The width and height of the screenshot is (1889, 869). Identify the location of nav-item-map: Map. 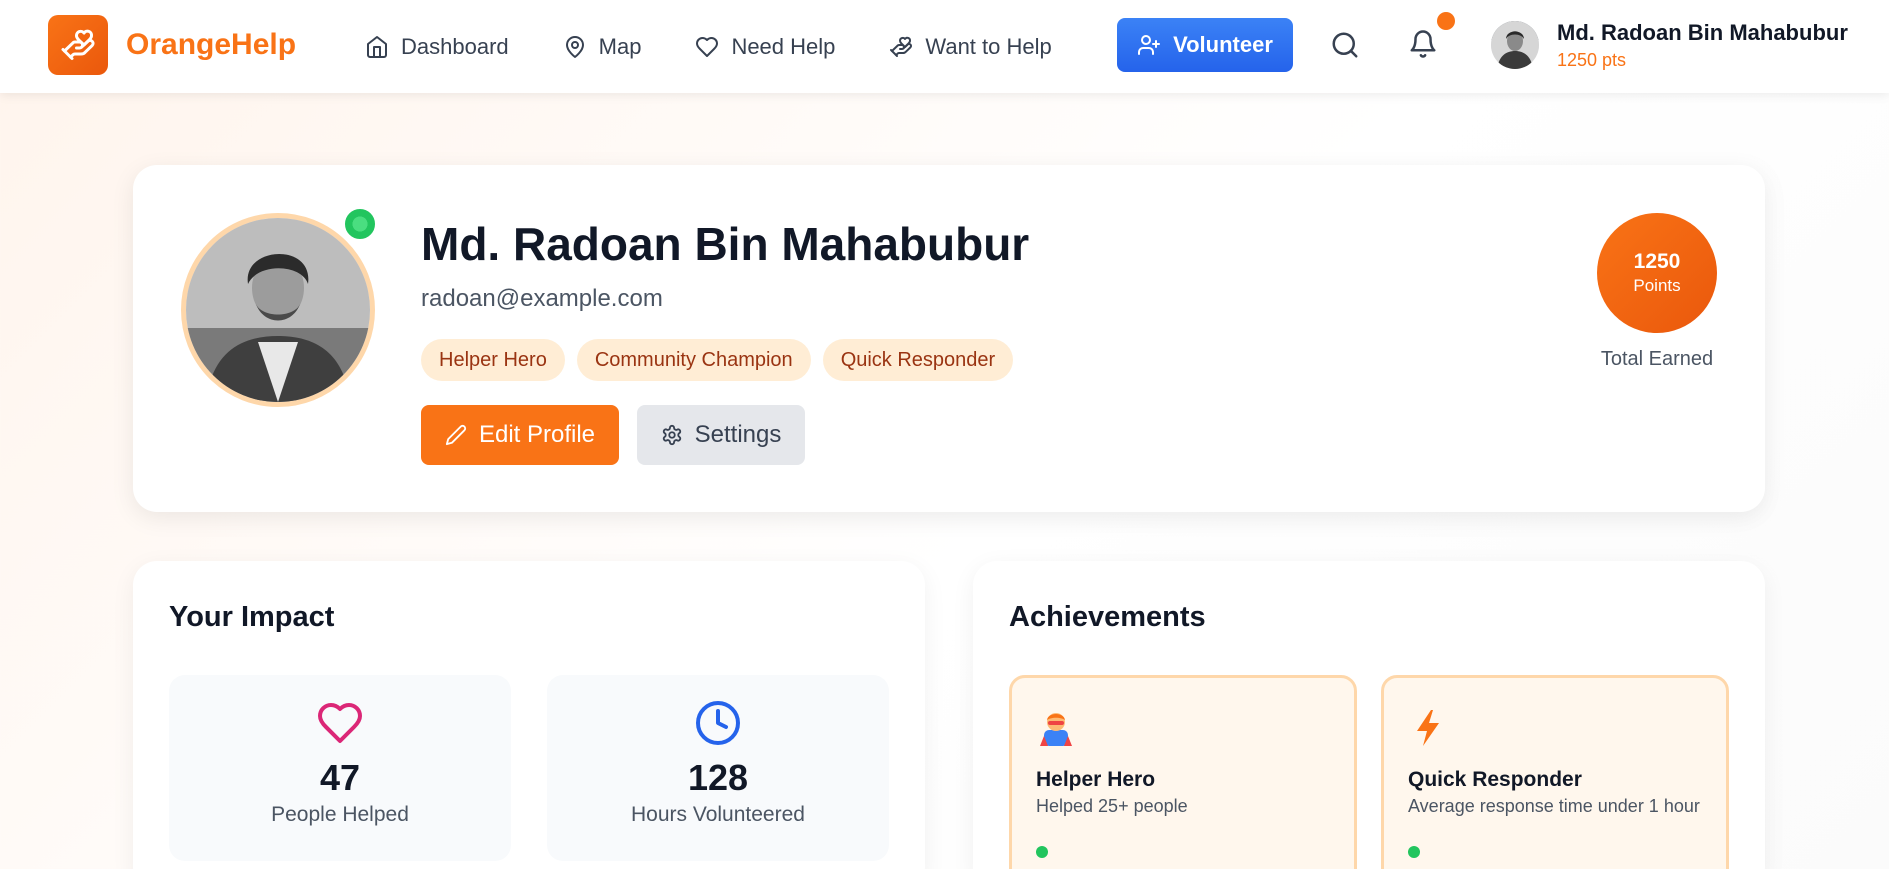
(602, 46).